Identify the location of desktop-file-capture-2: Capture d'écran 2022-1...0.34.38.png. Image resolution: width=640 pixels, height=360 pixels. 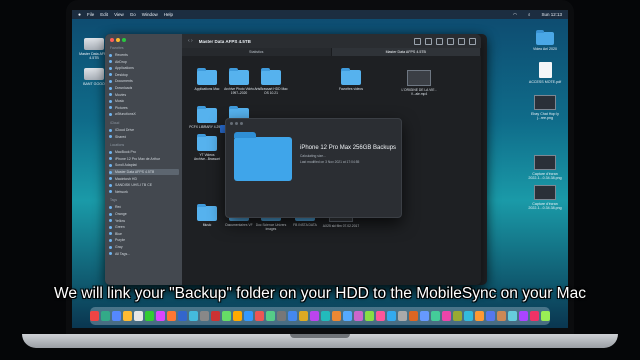
(545, 198).